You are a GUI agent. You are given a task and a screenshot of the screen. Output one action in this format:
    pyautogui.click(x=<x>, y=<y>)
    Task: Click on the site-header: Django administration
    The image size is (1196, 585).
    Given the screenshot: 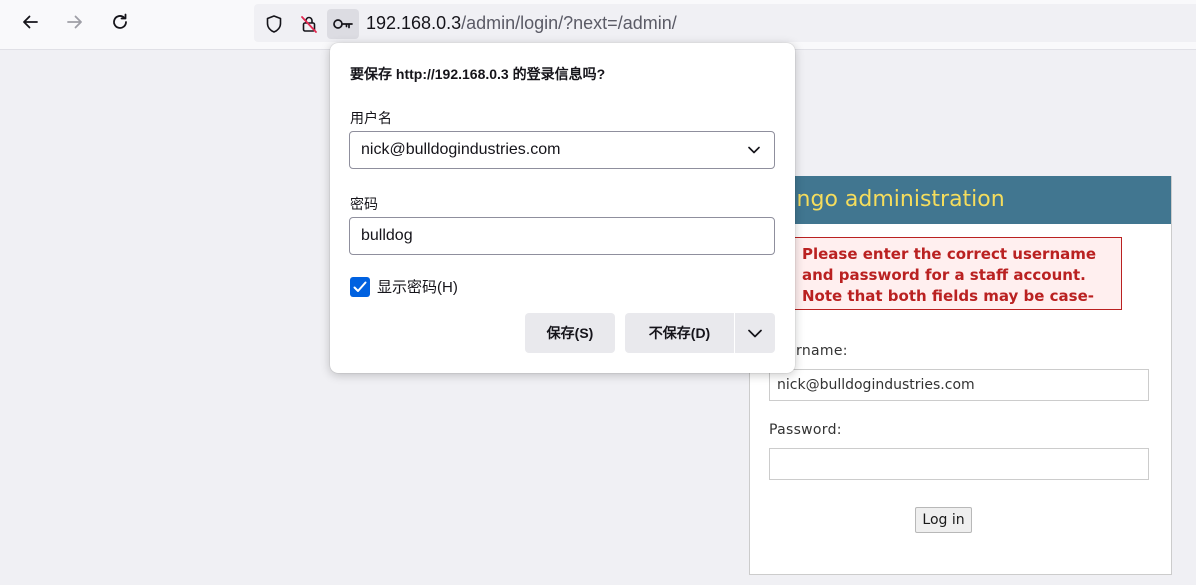 What is the action you would take?
    pyautogui.click(x=960, y=200)
    